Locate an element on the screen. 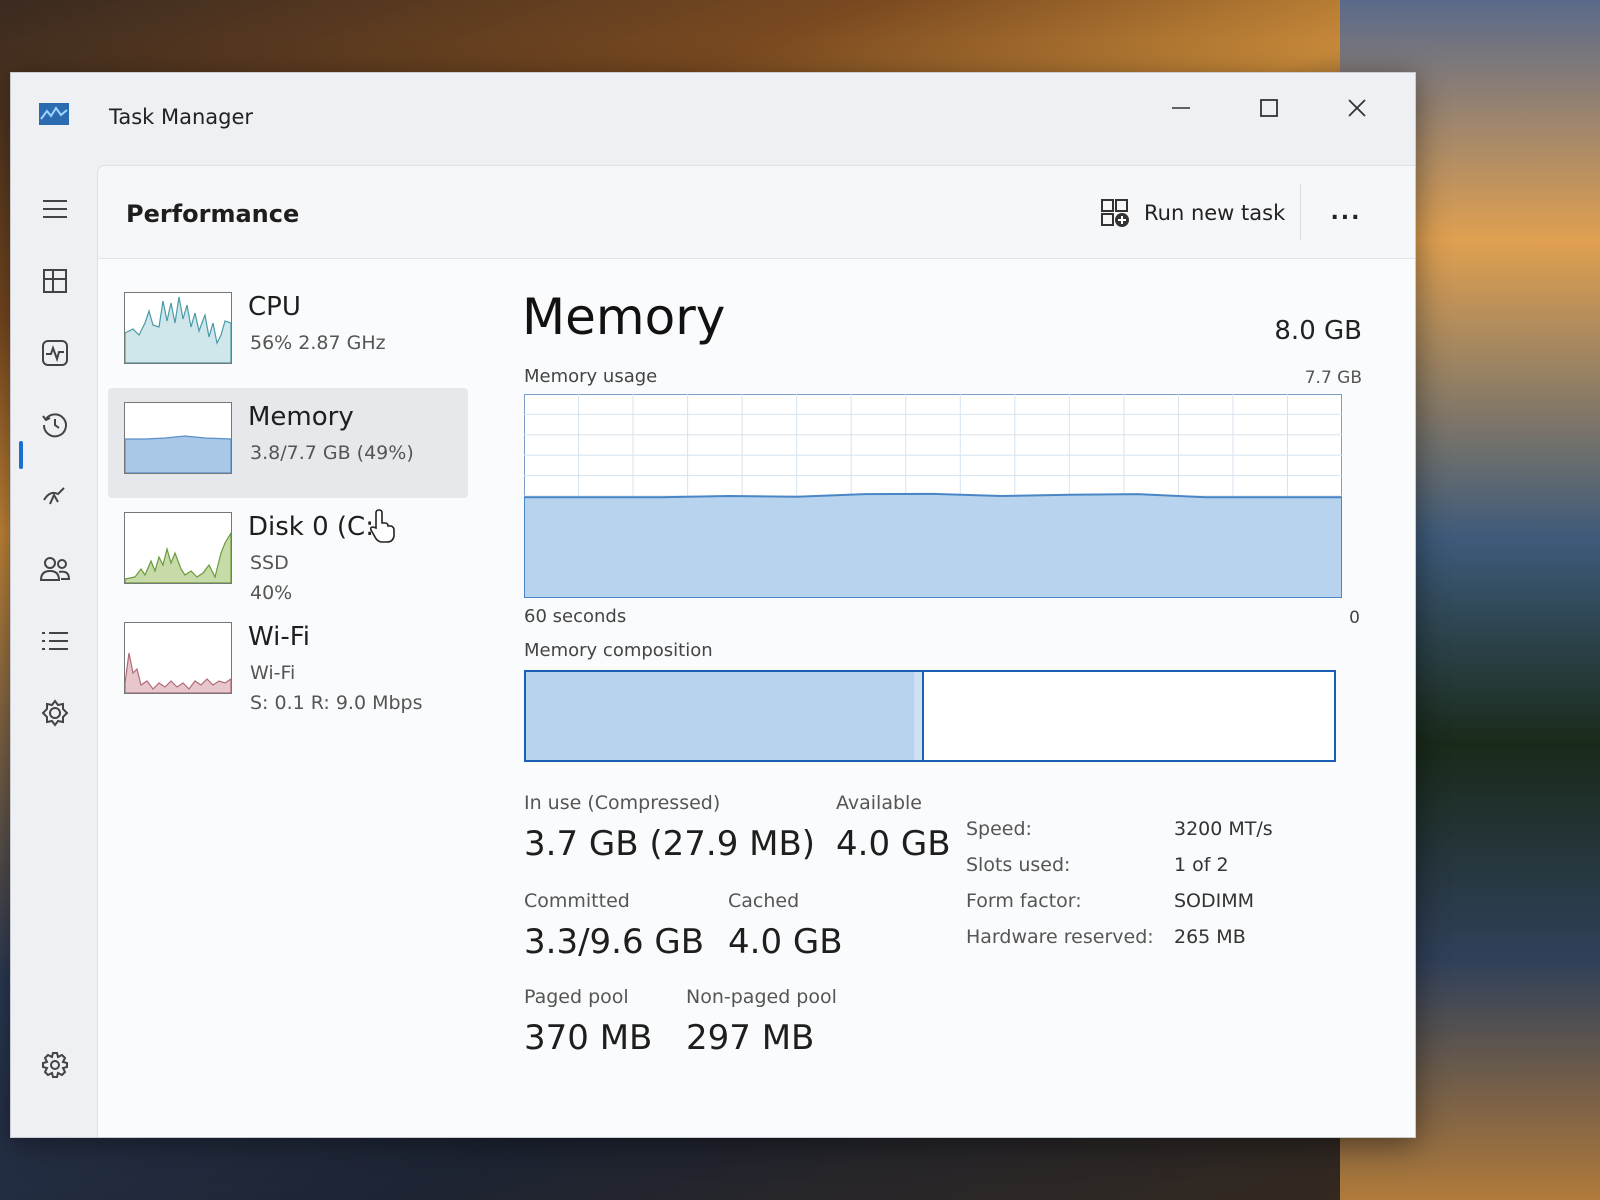 This screenshot has height=1200, width=1600. wifi-thumbnail-graph is located at coordinates (178, 658).